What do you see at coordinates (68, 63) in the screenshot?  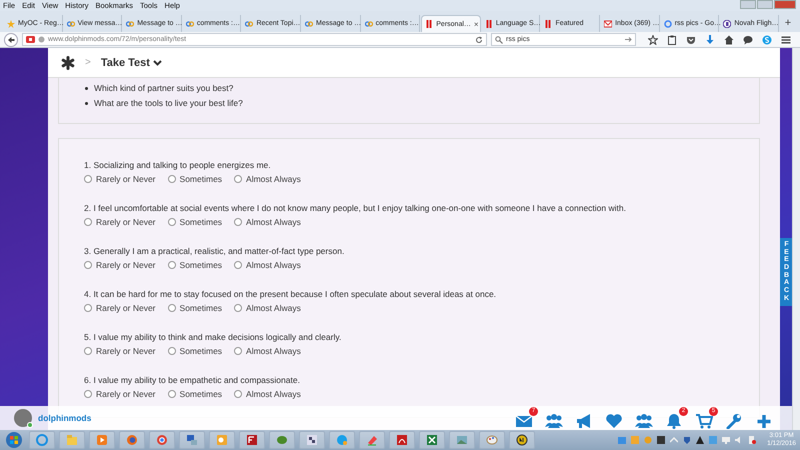 I see `asterisk-icon` at bounding box center [68, 63].